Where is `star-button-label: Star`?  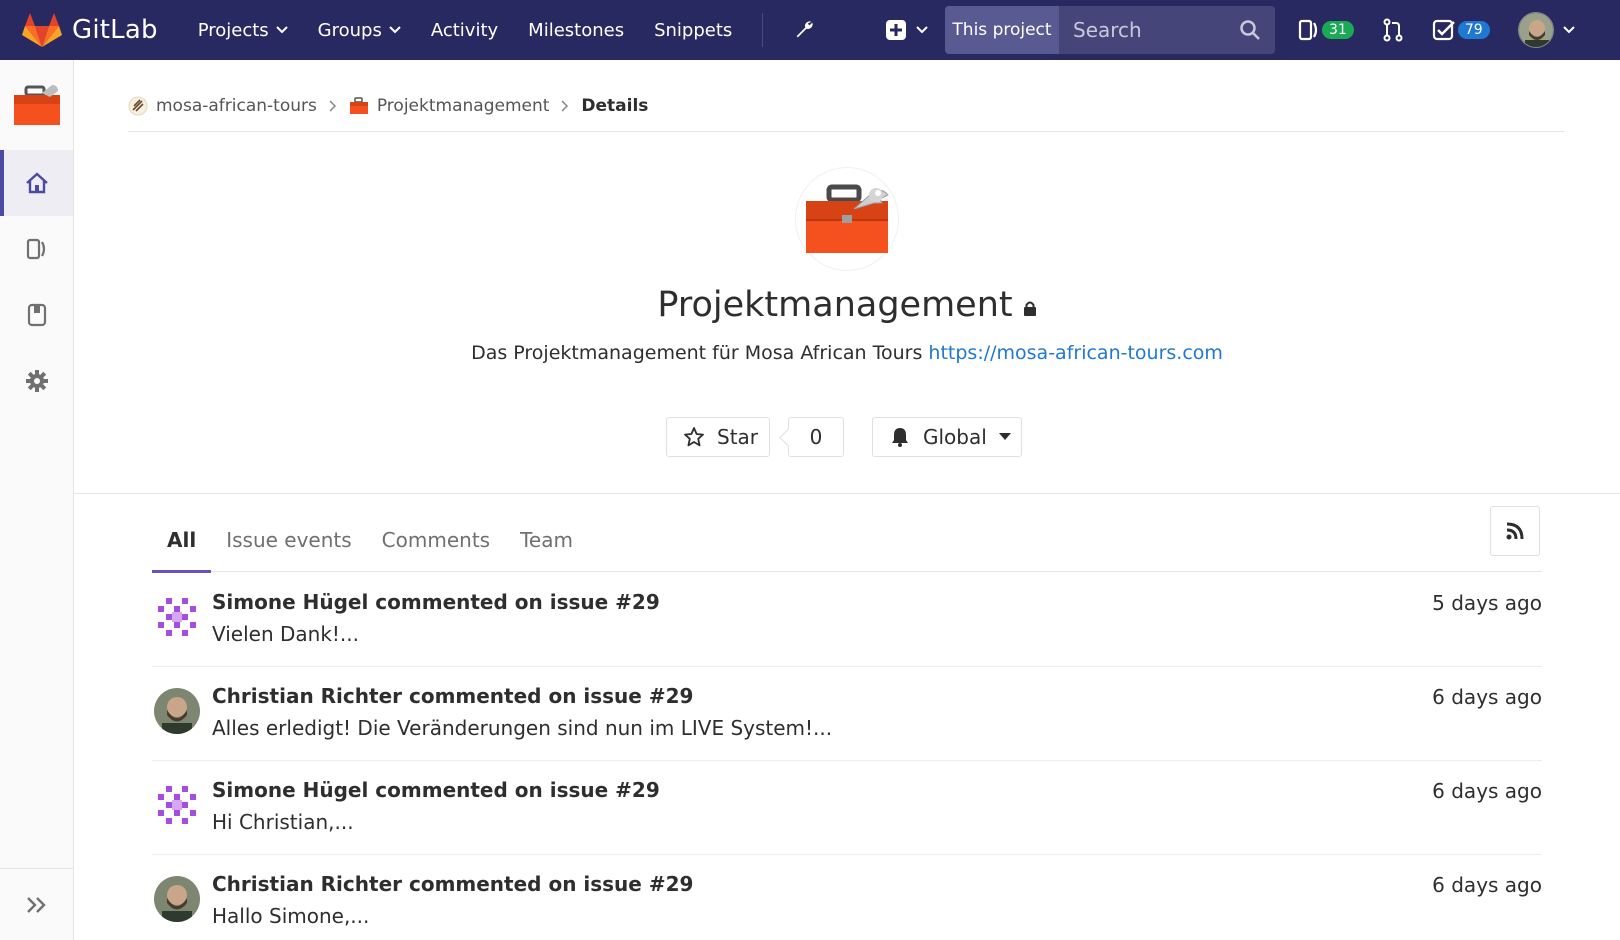 star-button-label: Star is located at coordinates (738, 437).